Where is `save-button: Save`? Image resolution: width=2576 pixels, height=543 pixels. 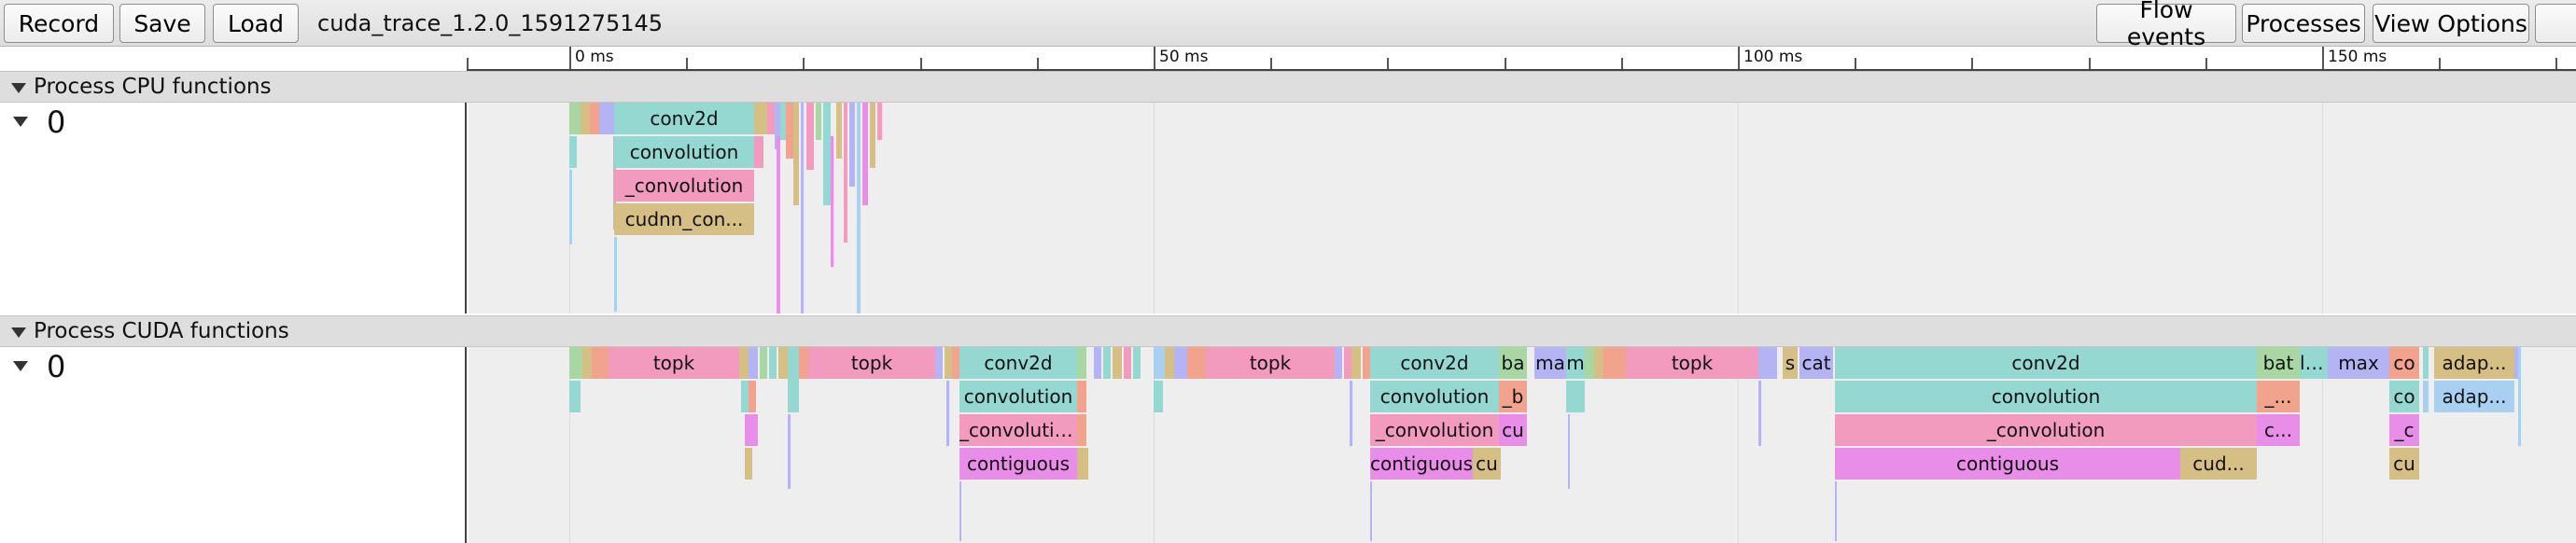 save-button: Save is located at coordinates (162, 23).